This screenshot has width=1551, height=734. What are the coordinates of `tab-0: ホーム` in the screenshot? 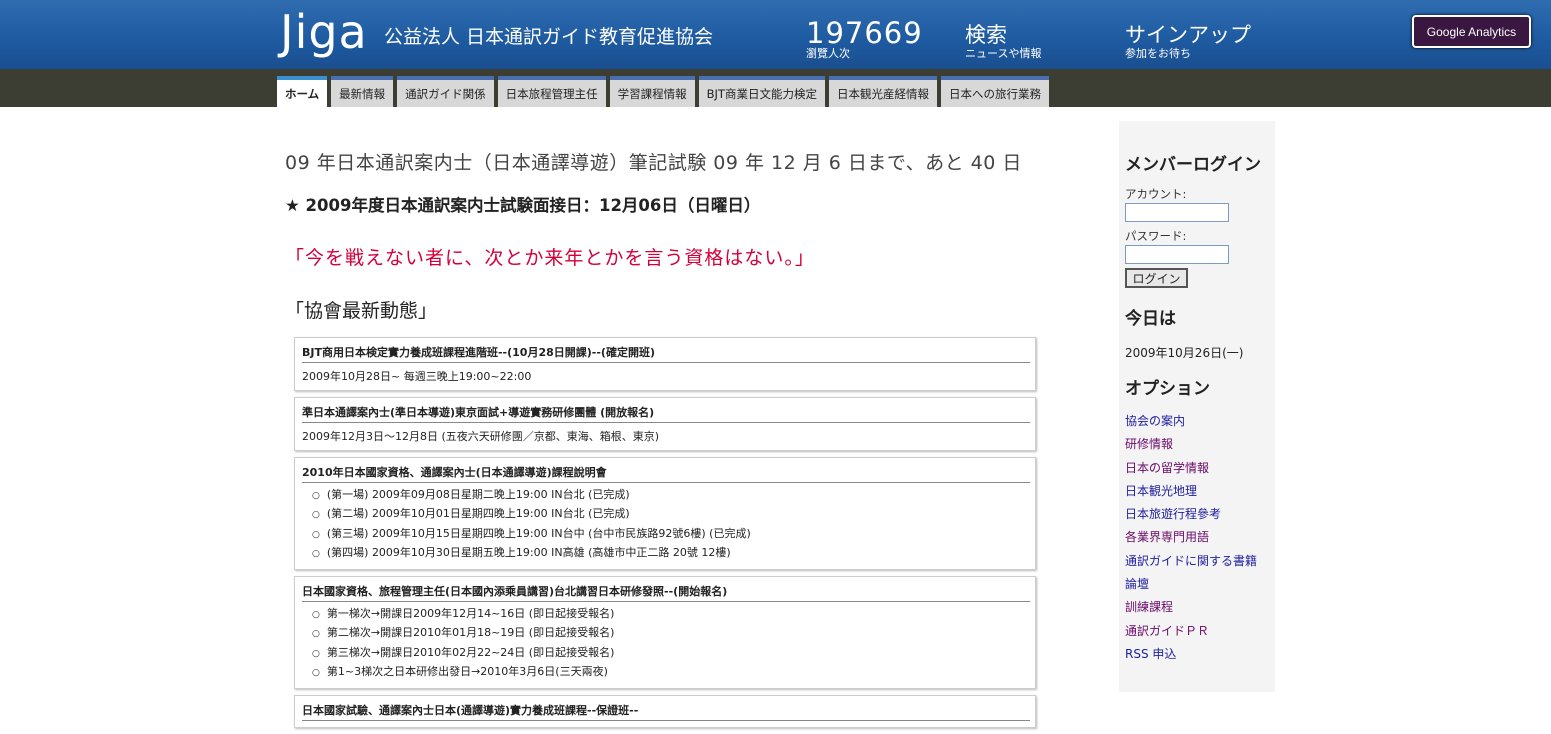 It's located at (302, 91).